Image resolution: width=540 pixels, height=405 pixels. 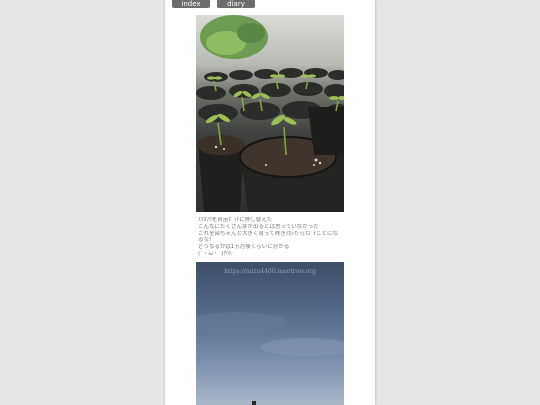 What do you see at coordinates (268, 233) in the screenshot?
I see `caption-line: これ全部ちゃんと大きく育って咲きｿﾛｯたらｽｺﾞｲことにな` at bounding box center [268, 233].